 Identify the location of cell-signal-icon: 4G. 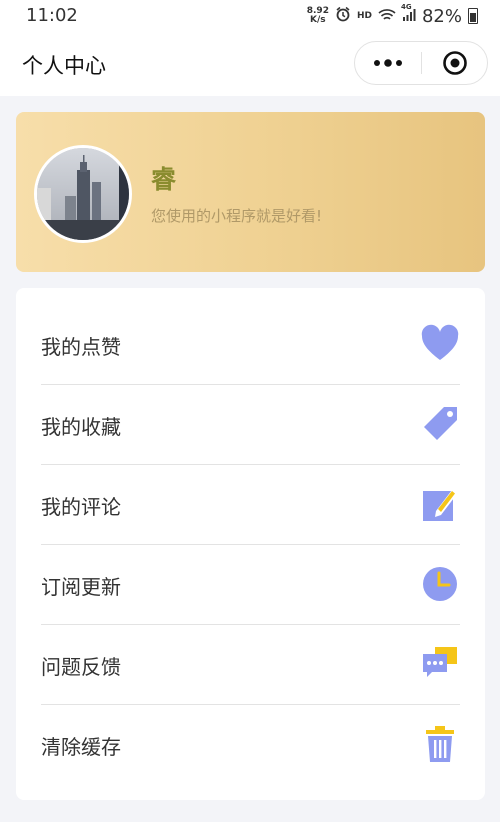
(408, 14).